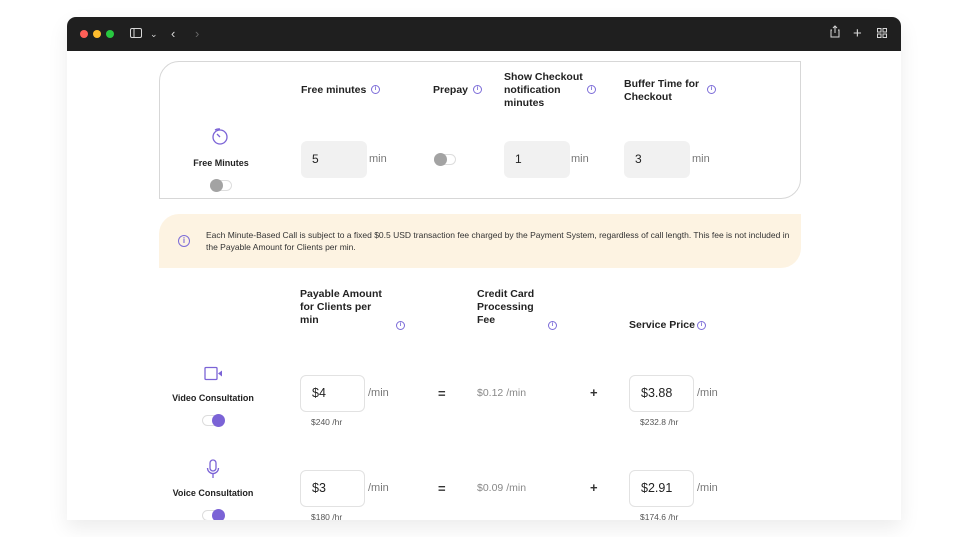  Describe the element at coordinates (662, 90) in the screenshot. I see `header-buffer-time: Buffer Time for Checkout` at that location.